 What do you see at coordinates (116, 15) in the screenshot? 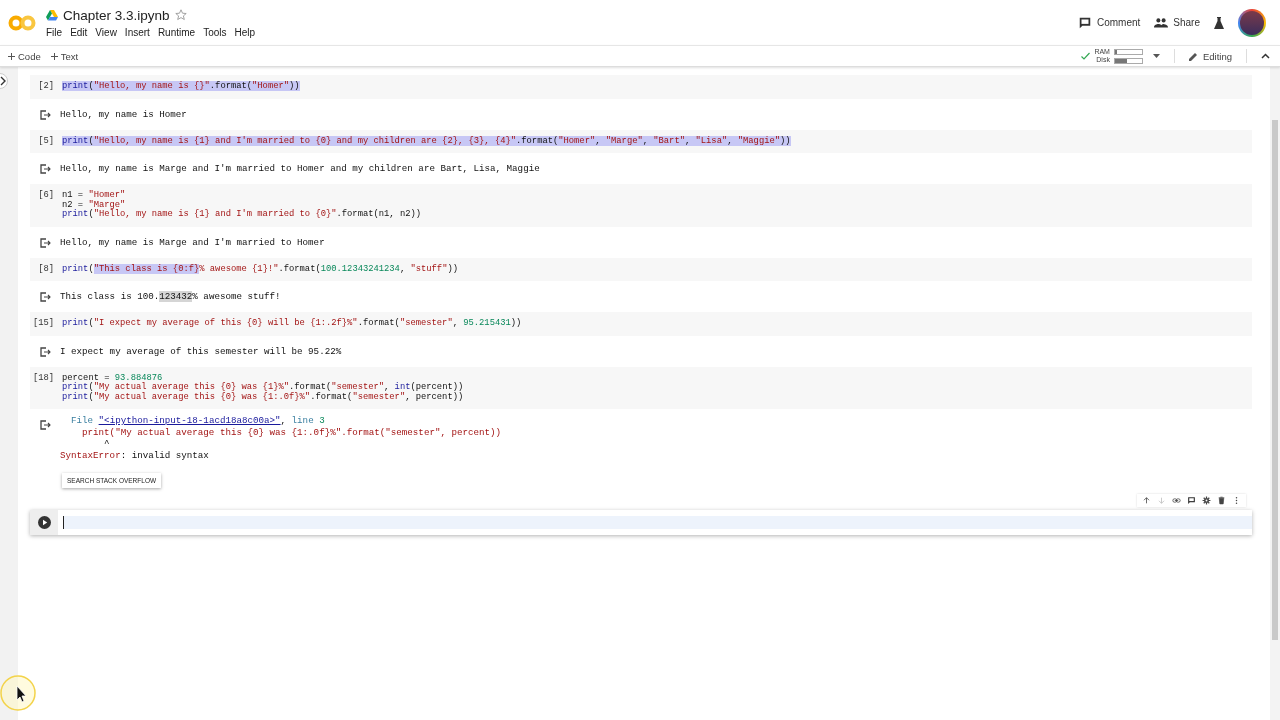
I see `notebook-title: Chapter 3.3.ipynb` at bounding box center [116, 15].